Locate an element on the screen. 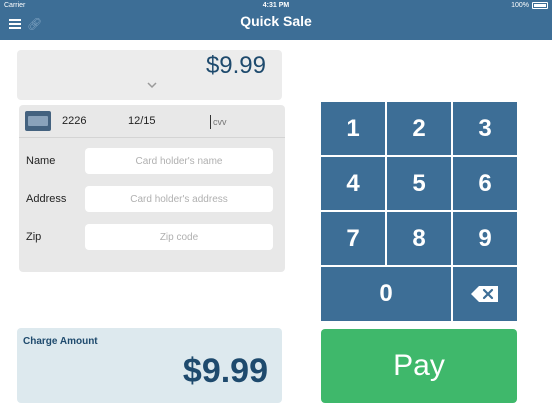 The height and width of the screenshot is (414, 552). status-bar: Carrier 4:31 PM 100% is located at coordinates (276, 6).